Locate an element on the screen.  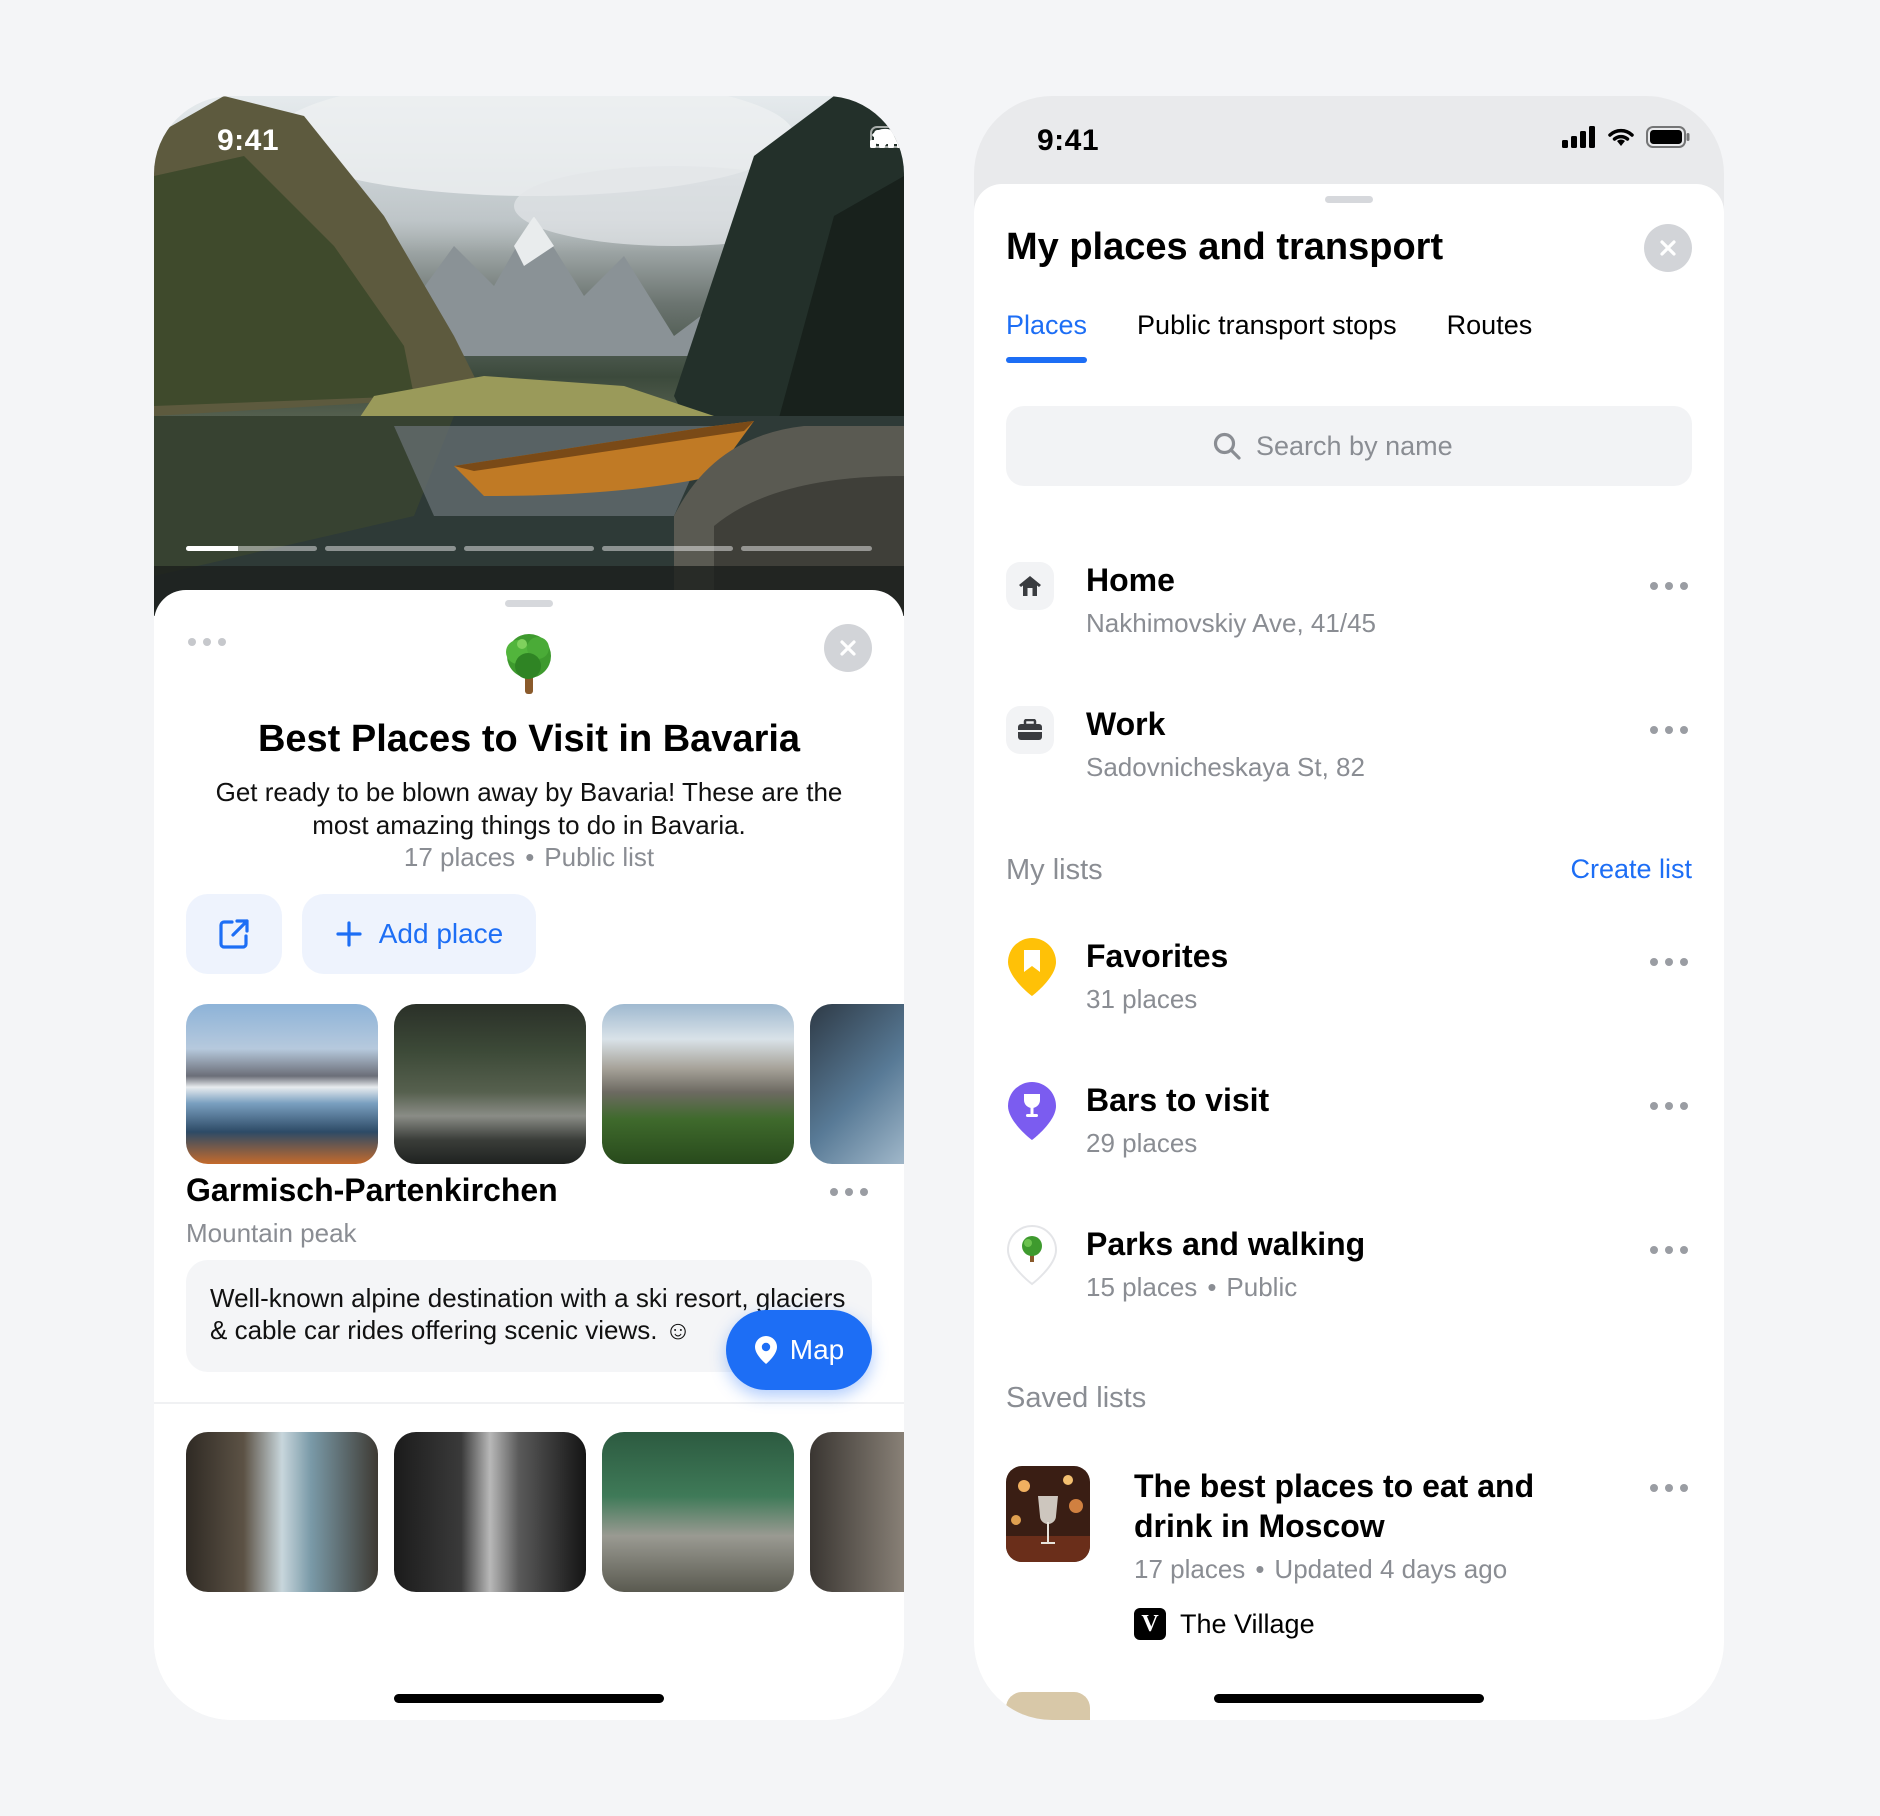
wine-glass-pin-icon is located at coordinates (1032, 1111).